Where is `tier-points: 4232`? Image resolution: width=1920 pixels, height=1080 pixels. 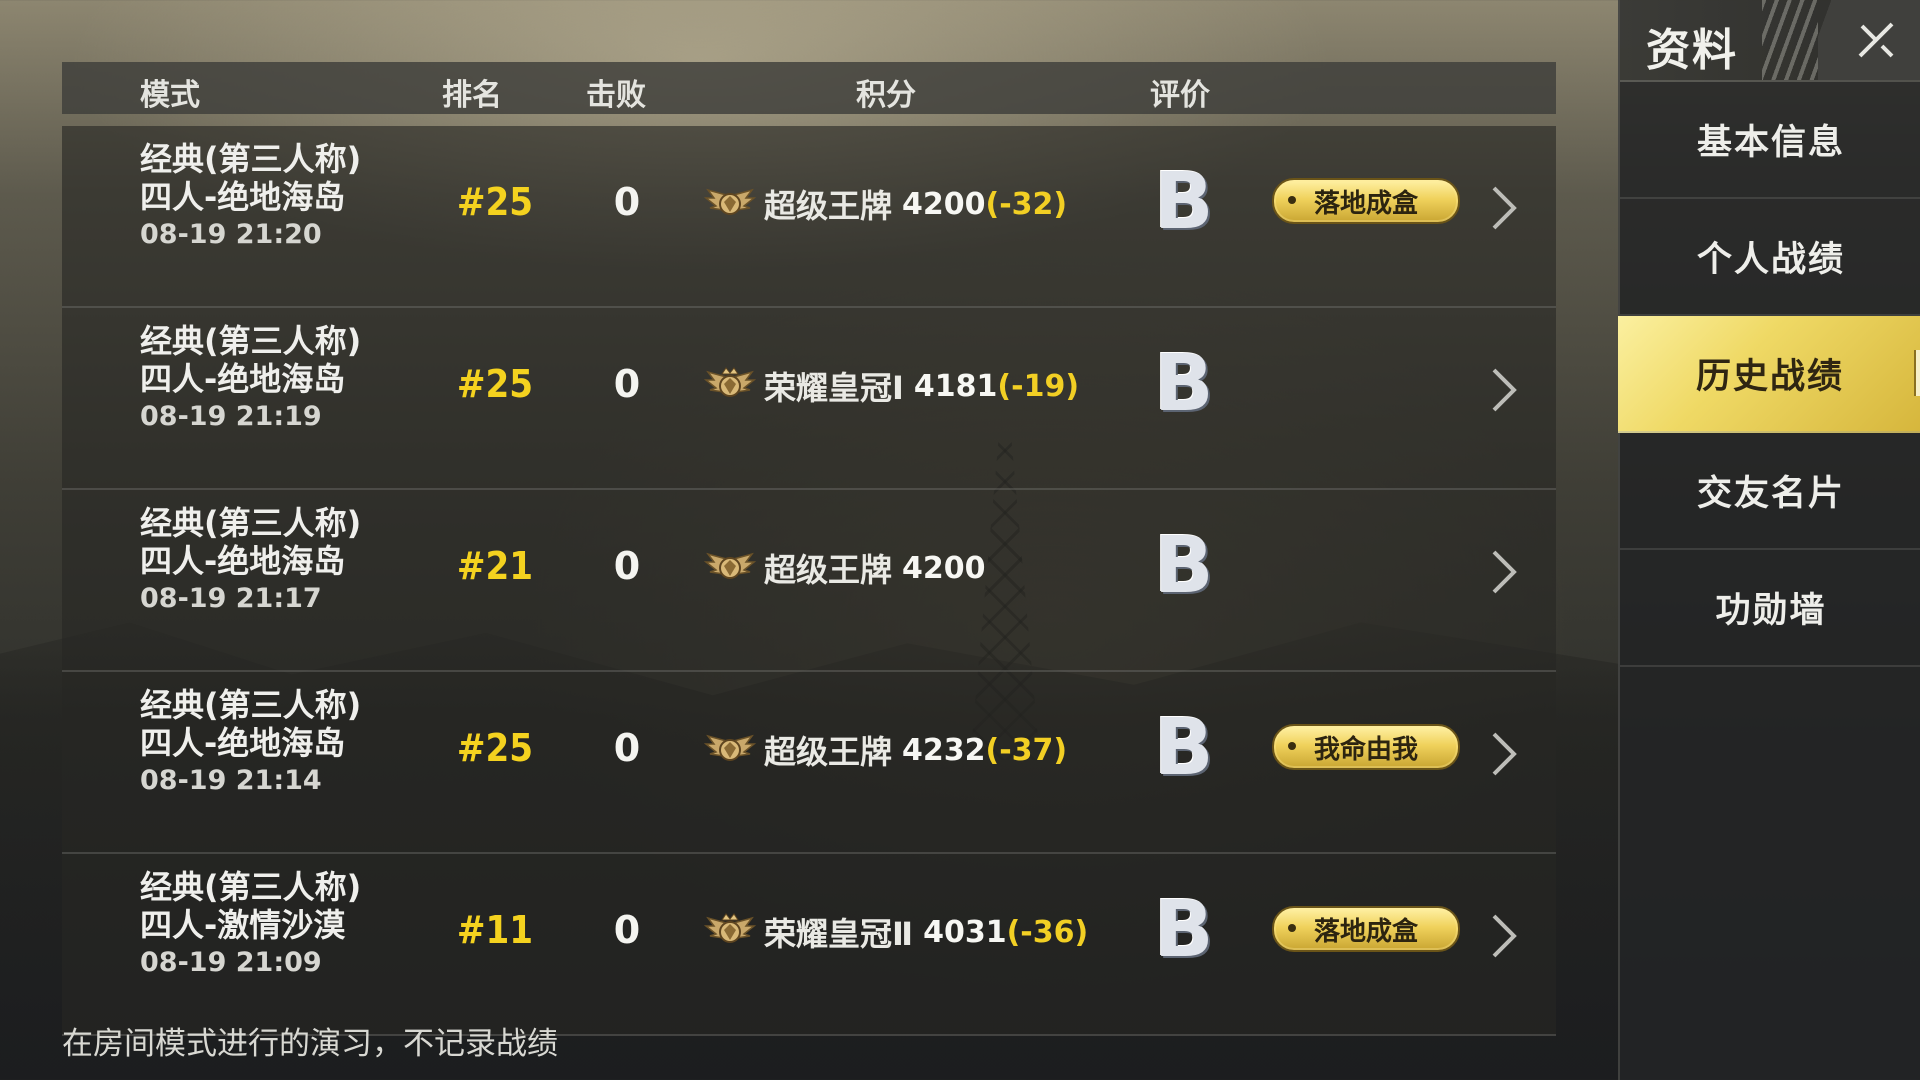
tier-points: 4232 is located at coordinates (944, 750).